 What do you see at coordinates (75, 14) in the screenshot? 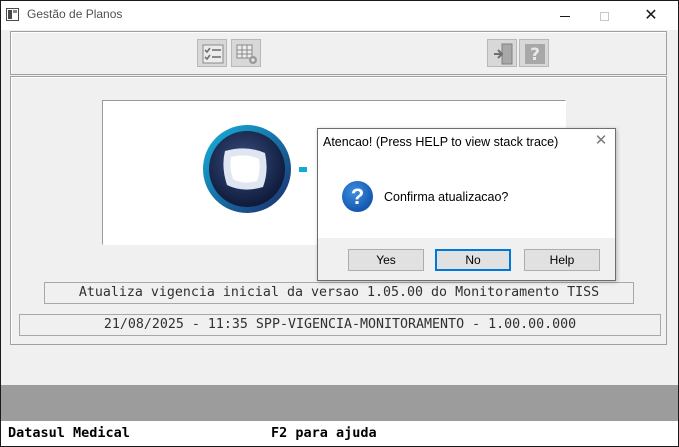
I see `window-title: Gestão de Planos` at bounding box center [75, 14].